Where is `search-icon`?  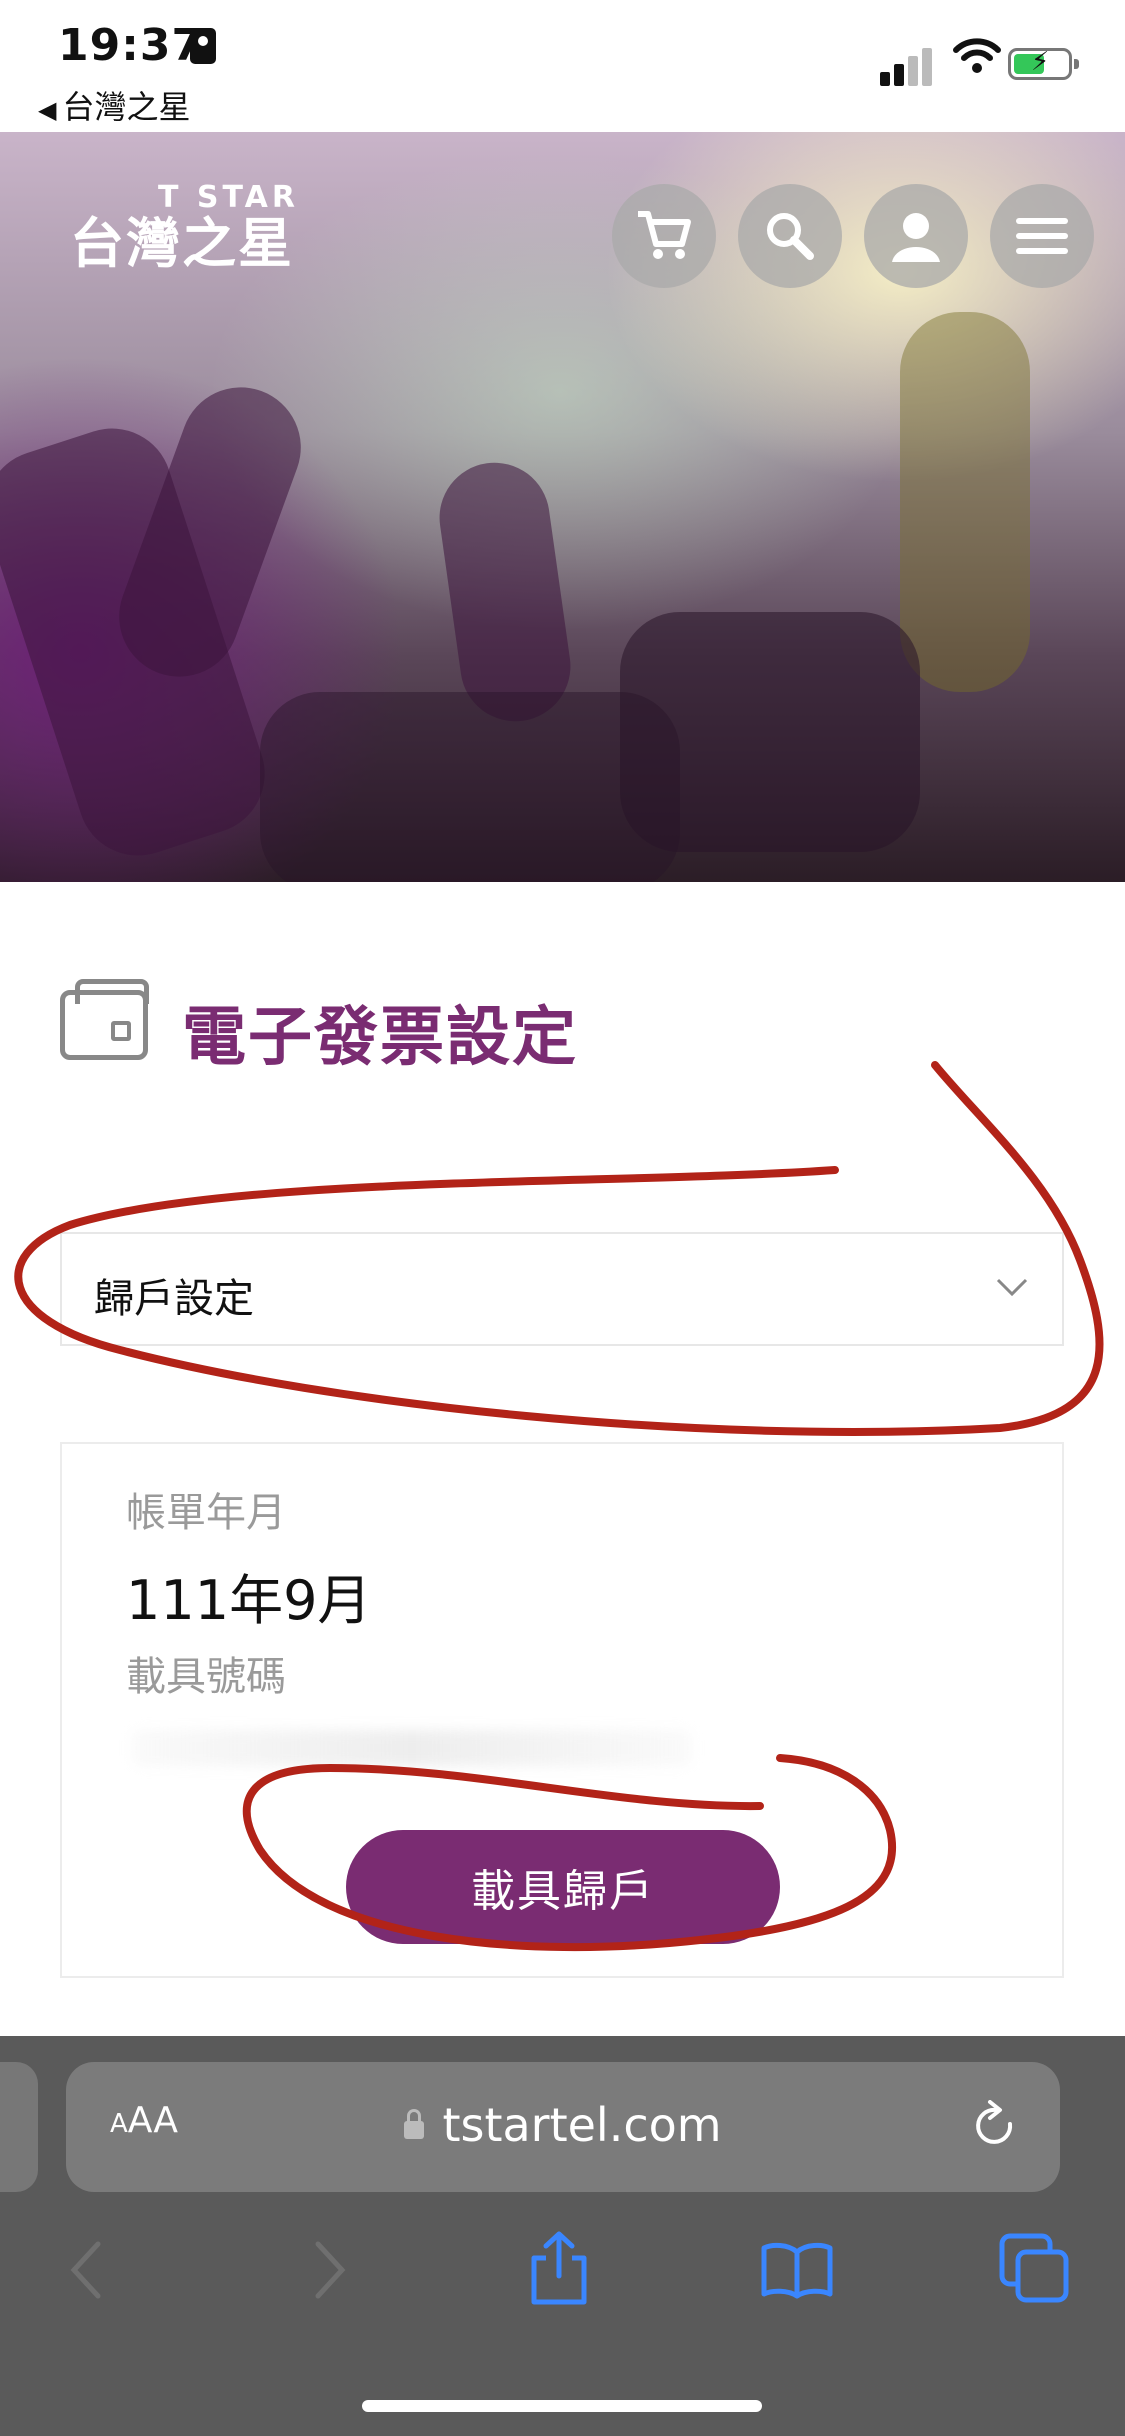 search-icon is located at coordinates (790, 236).